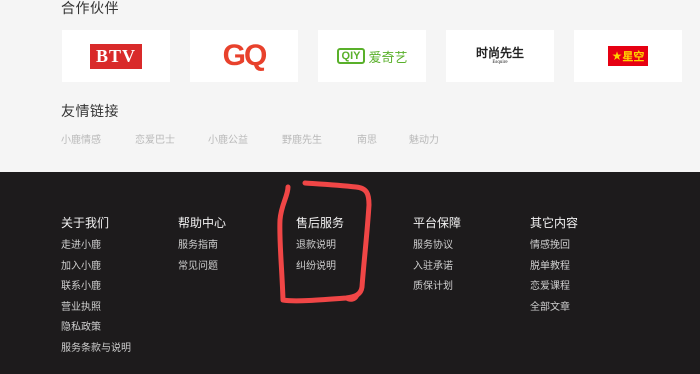  I want to click on star-logo: ★ 星空, so click(628, 56).